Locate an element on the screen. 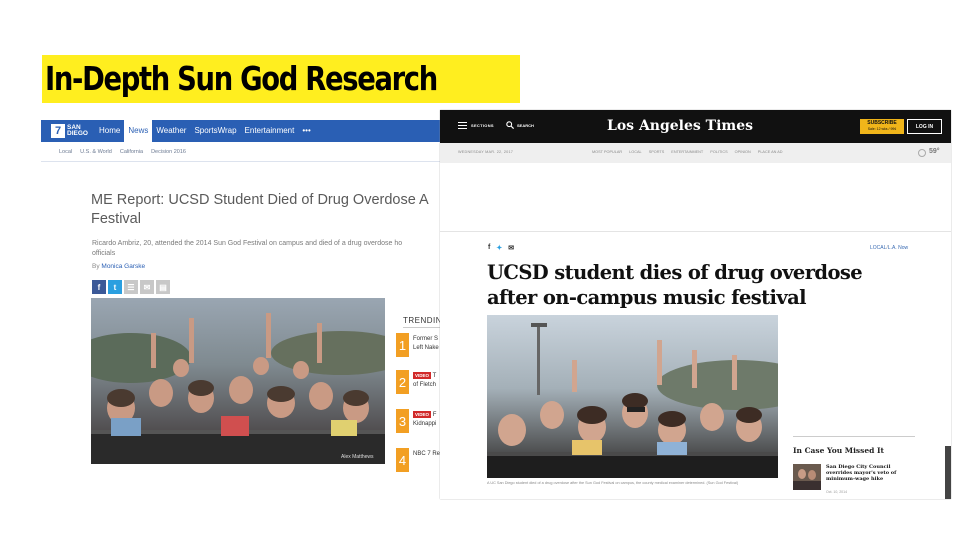  section-place-an-ad: PLACE AN AD is located at coordinates (770, 152).